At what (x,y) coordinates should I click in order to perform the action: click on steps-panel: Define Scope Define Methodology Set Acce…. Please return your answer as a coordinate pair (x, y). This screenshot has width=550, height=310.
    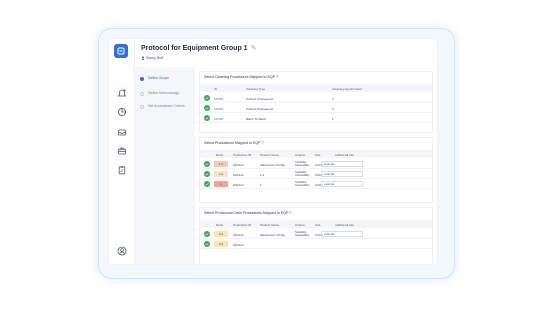
    Looking at the image, I should click on (165, 165).